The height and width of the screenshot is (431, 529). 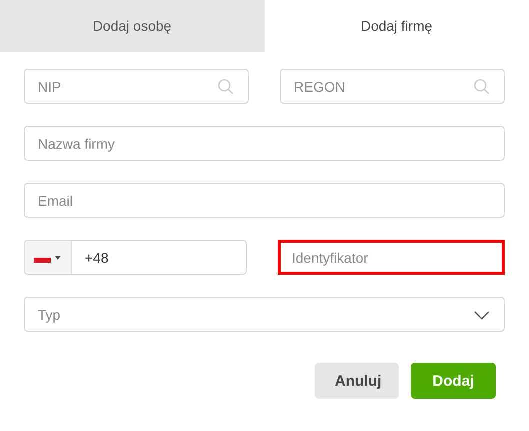 What do you see at coordinates (132, 26) in the screenshot?
I see `tab: Dodaj osobę` at bounding box center [132, 26].